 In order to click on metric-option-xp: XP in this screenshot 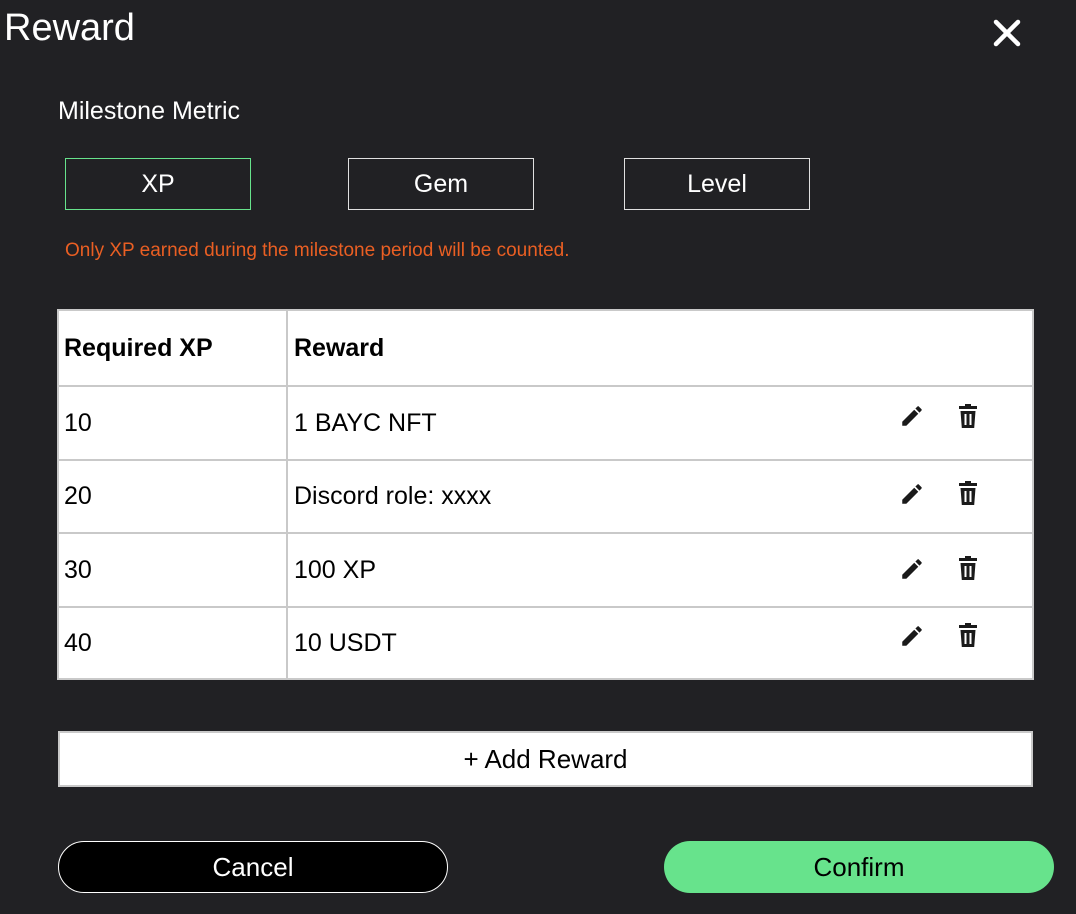, I will do `click(158, 184)`.